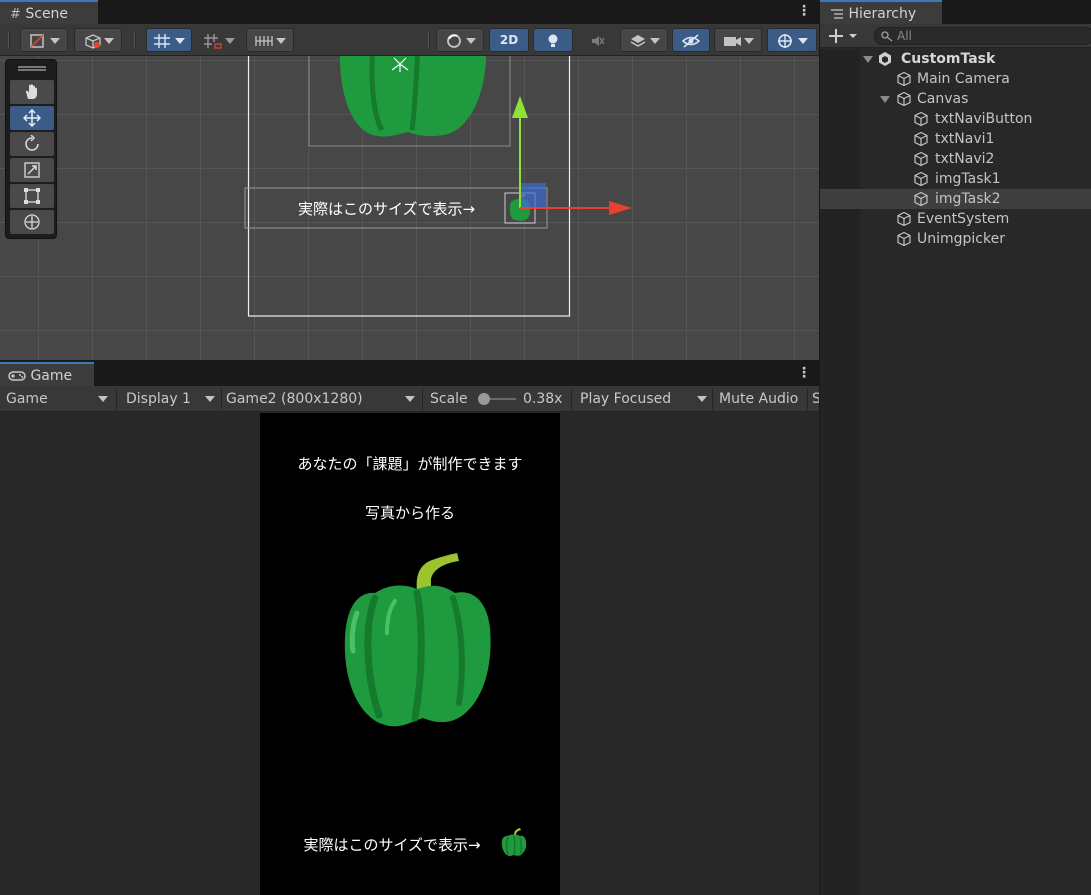 The width and height of the screenshot is (1091, 895). I want to click on hierarchy-item-main-camera: Main Camera, so click(955, 79).